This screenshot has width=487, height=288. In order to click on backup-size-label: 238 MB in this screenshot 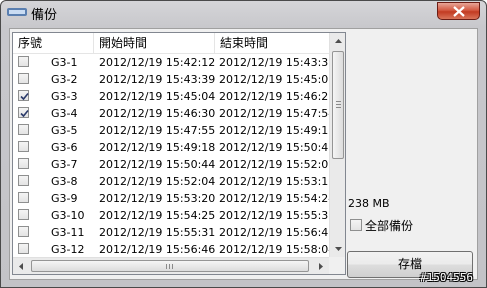, I will do `click(369, 203)`.